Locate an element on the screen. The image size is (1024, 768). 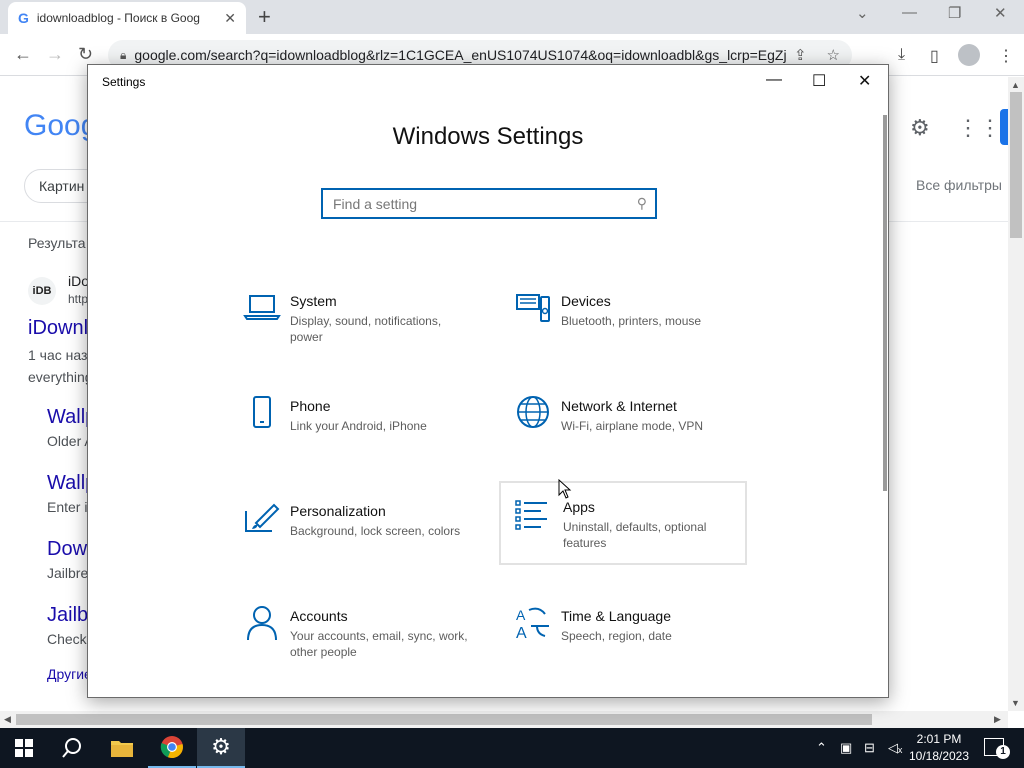
bookmark-star-icon: ☆ is located at coordinates (833, 55).